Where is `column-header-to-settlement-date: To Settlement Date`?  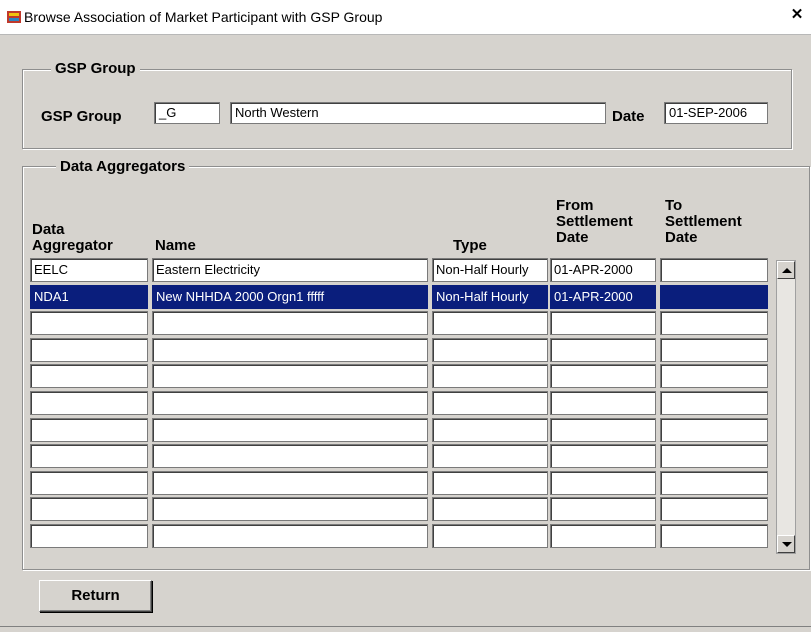 column-header-to-settlement-date: To Settlement Date is located at coordinates (703, 221).